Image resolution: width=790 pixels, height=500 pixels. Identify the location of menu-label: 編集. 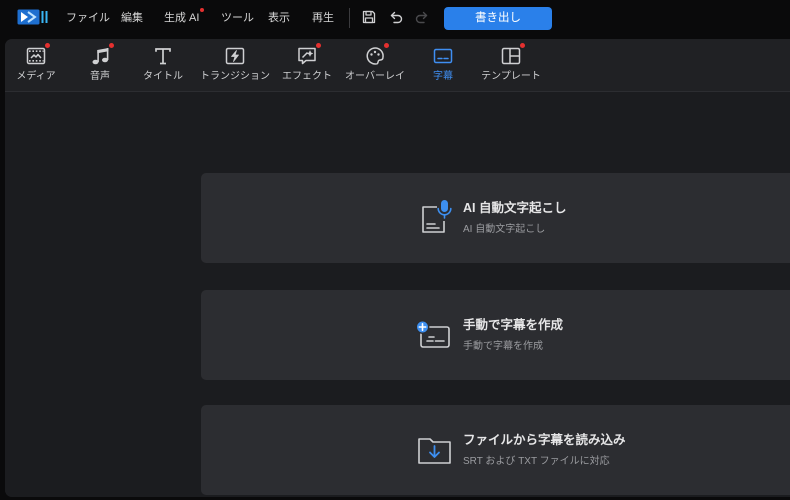
(132, 18).